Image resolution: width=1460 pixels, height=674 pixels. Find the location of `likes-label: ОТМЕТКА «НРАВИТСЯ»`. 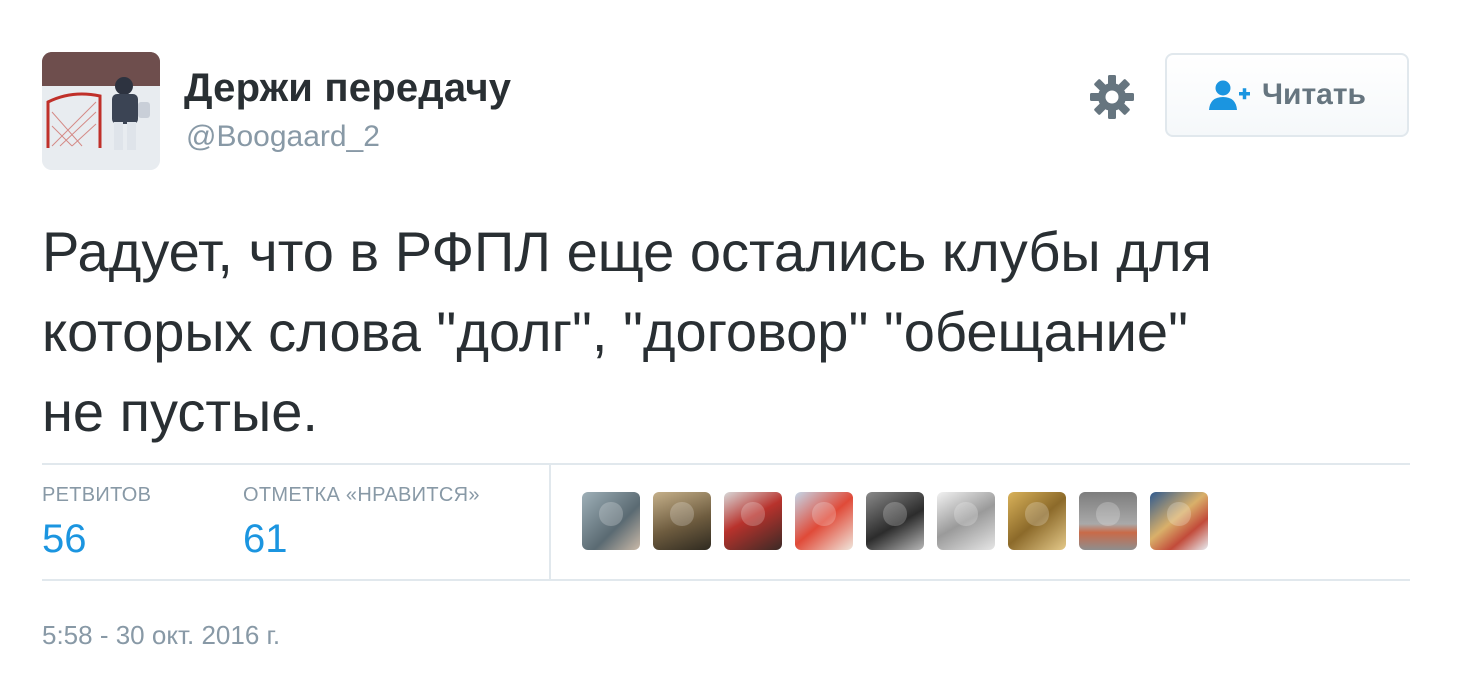

likes-label: ОТМЕТКА «НРАВИТСЯ» is located at coordinates (361, 495).